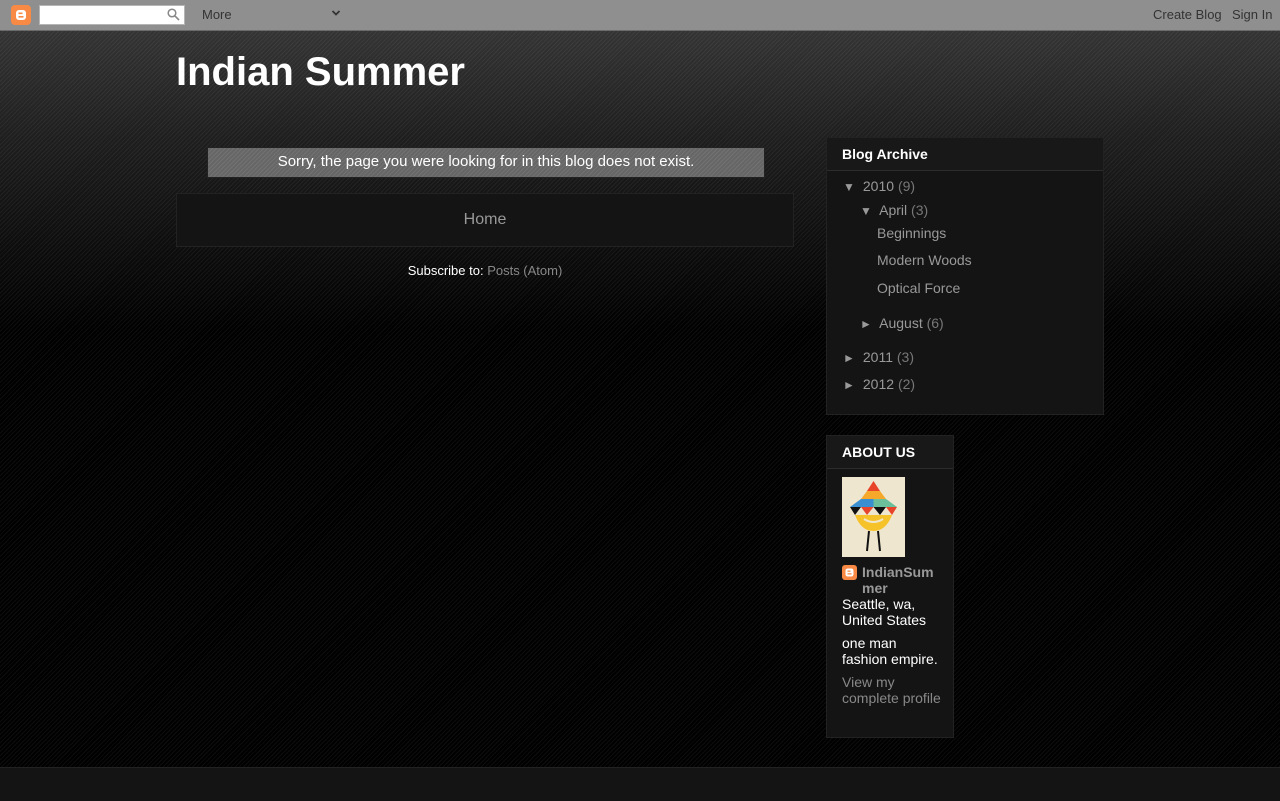 The height and width of the screenshot is (801, 1280). I want to click on archive-year-link: 2010, so click(878, 186).